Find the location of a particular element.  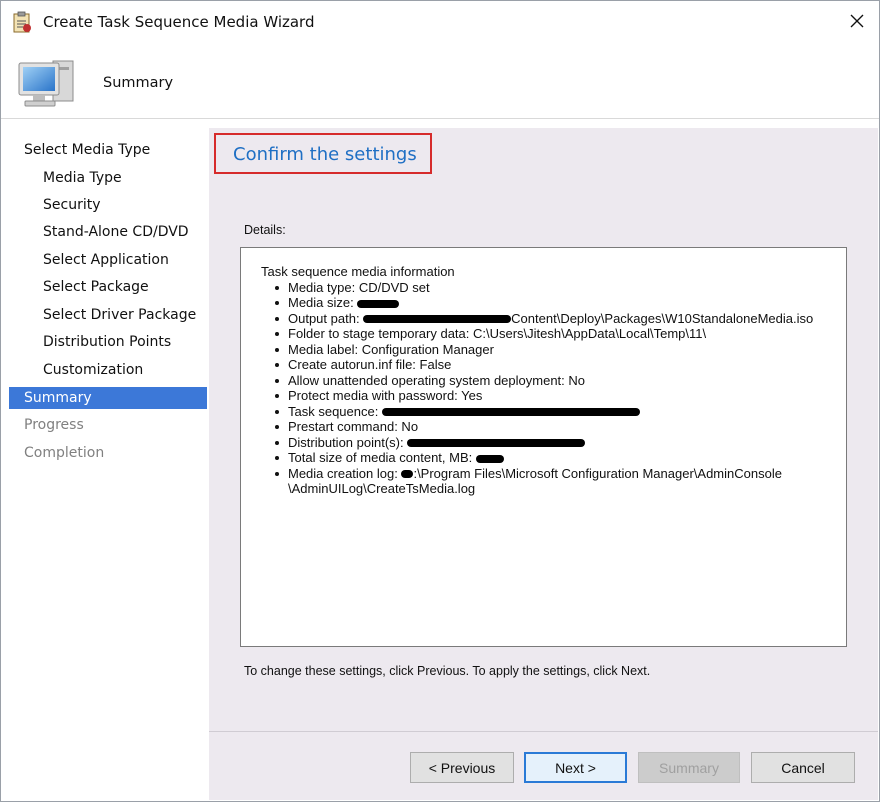

detail-media-size: Media size: is located at coordinates (543, 303).